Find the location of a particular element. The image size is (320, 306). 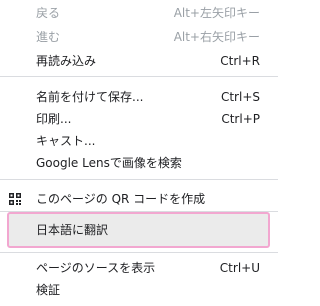

menu-item-shortcut: Alt+左矢印キー is located at coordinates (216, 13).